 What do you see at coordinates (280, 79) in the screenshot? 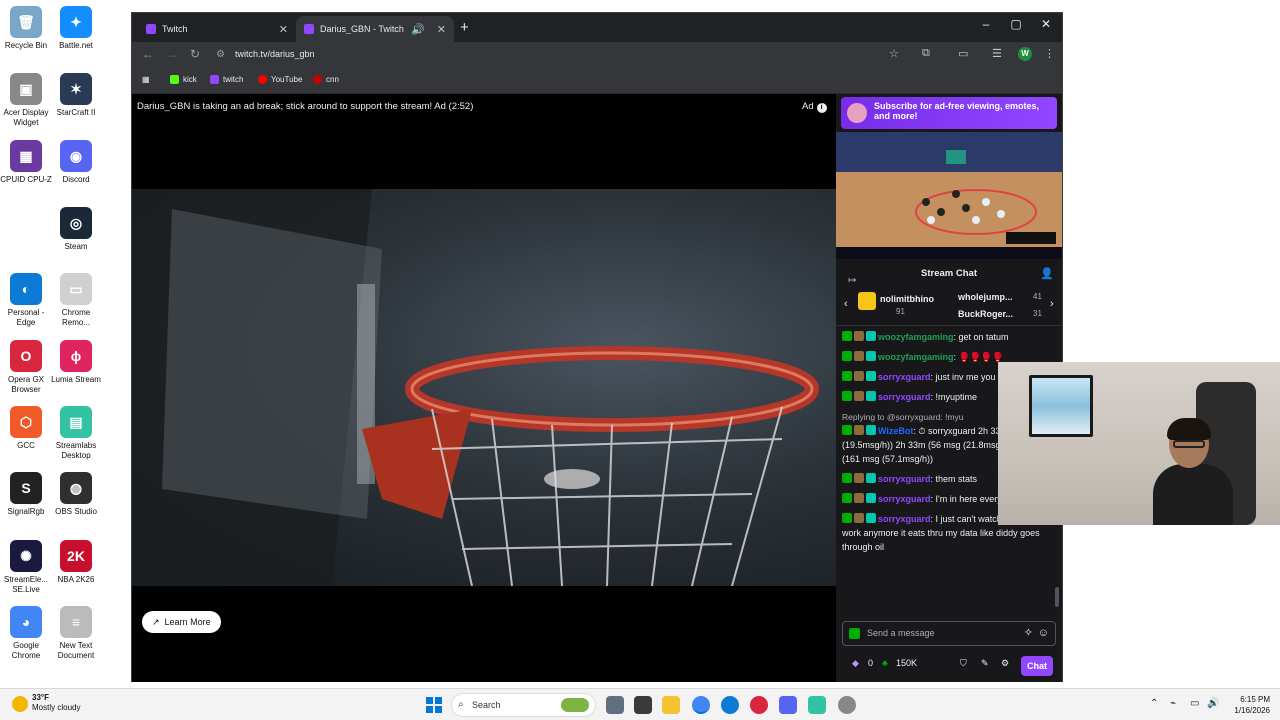
I see `bookmark-youtube: YouTube` at bounding box center [280, 79].